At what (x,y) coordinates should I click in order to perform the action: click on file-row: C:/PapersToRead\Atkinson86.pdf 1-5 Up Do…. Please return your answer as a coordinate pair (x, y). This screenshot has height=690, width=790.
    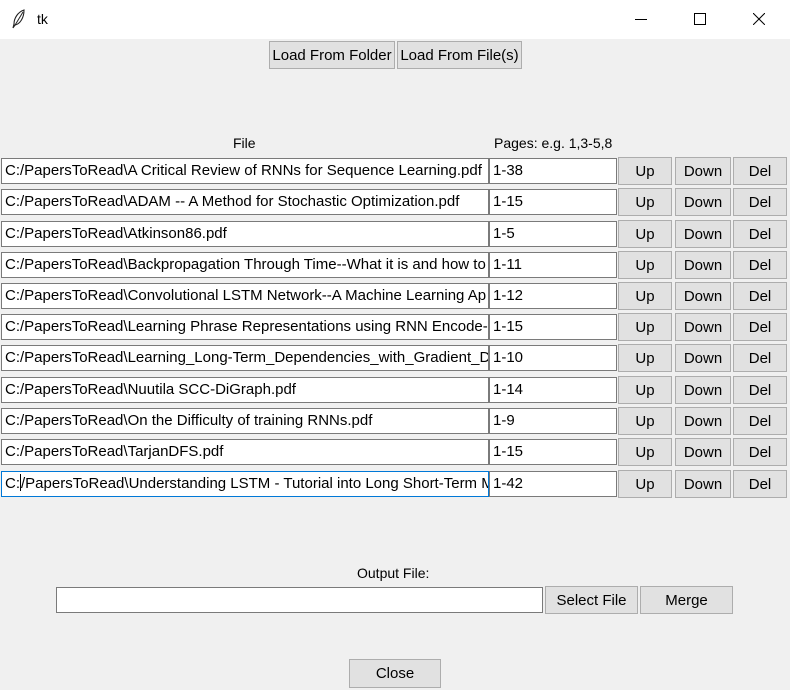
    Looking at the image, I should click on (395, 234).